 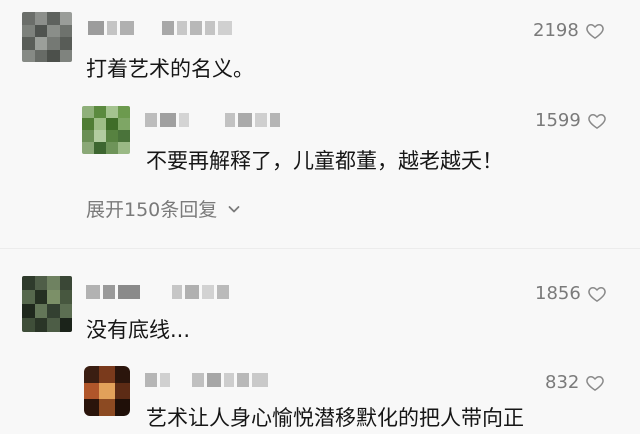 I want to click on like-button: 2198, so click(x=569, y=30).